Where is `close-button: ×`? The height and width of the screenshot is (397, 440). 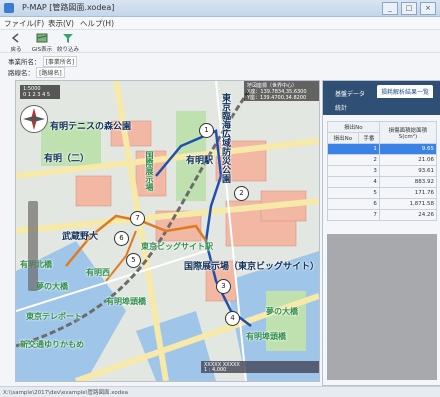
close-button: × is located at coordinates (428, 8).